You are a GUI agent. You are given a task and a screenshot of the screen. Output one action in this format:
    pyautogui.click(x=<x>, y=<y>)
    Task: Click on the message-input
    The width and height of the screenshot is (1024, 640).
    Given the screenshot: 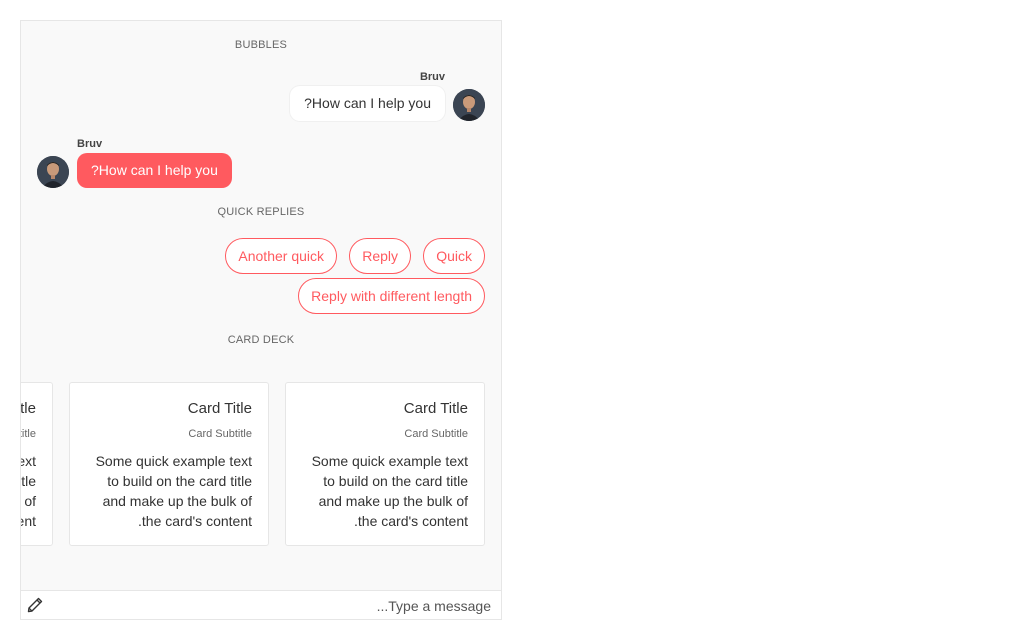 What is the action you would take?
    pyautogui.click(x=293, y=606)
    